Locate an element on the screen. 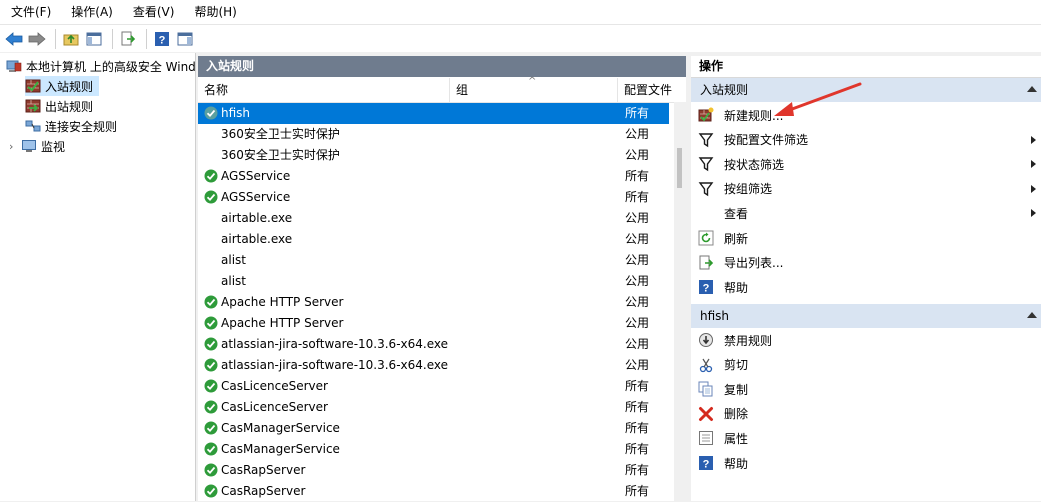 This screenshot has width=1041, height=502. help-icon: ? is located at coordinates (162, 39).